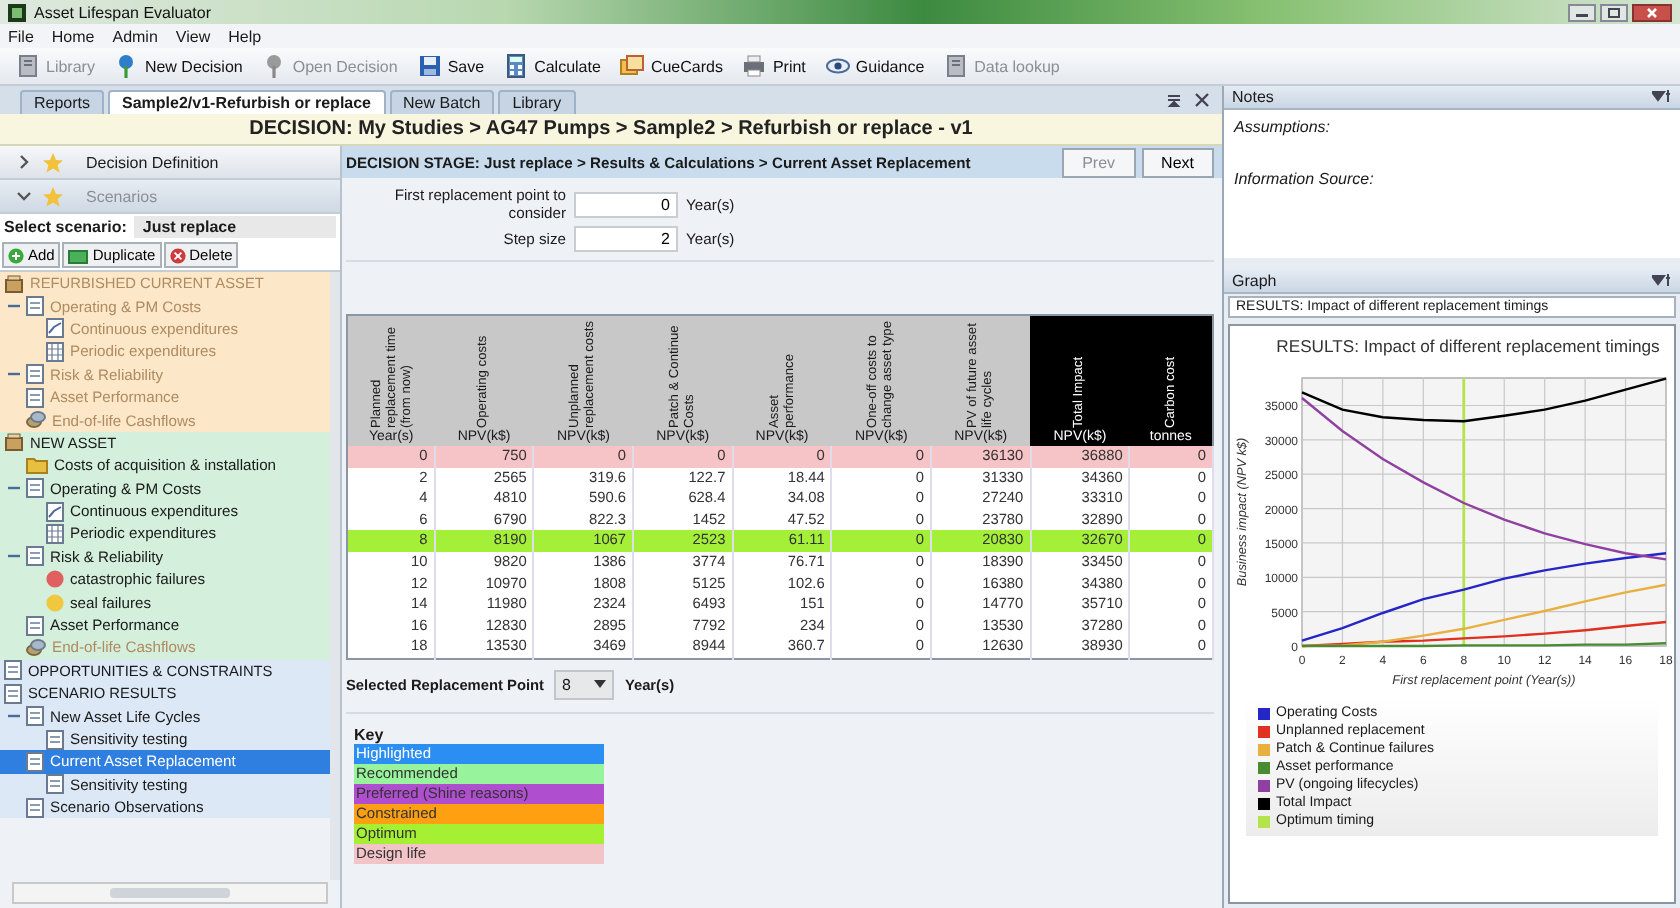 Image resolution: width=1680 pixels, height=908 pixels. What do you see at coordinates (626, 239) in the screenshot?
I see `input-field: 2` at bounding box center [626, 239].